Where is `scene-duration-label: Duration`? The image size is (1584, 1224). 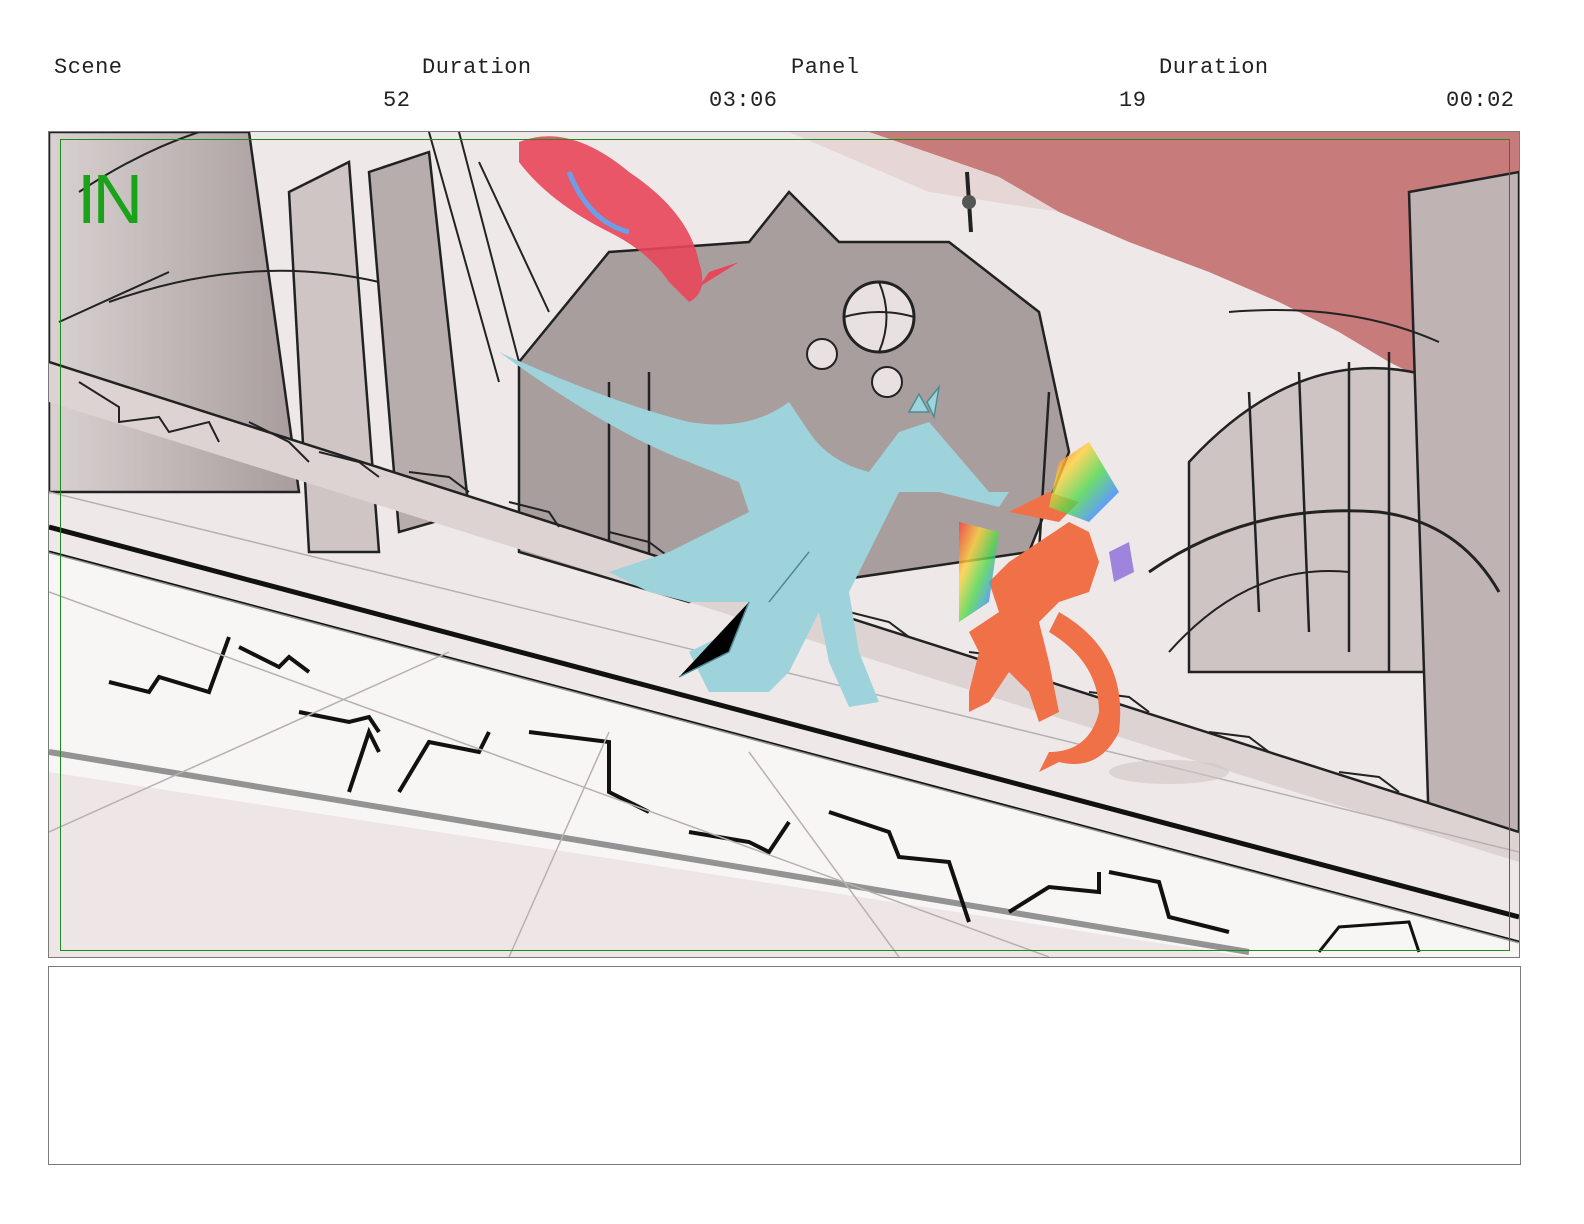
scene-duration-label: Duration is located at coordinates (477, 67).